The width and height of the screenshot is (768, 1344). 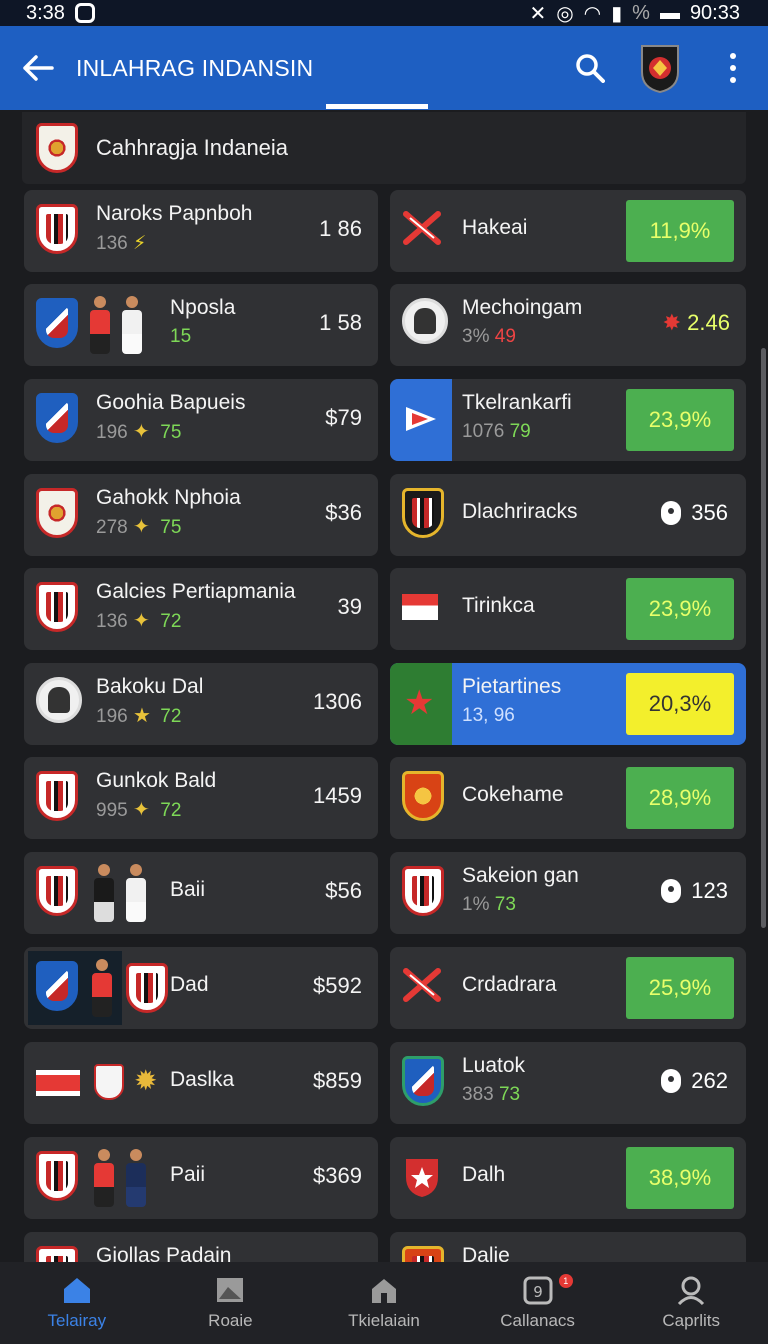 I want to click on team-sub: 383 73, so click(x=491, y=1095).